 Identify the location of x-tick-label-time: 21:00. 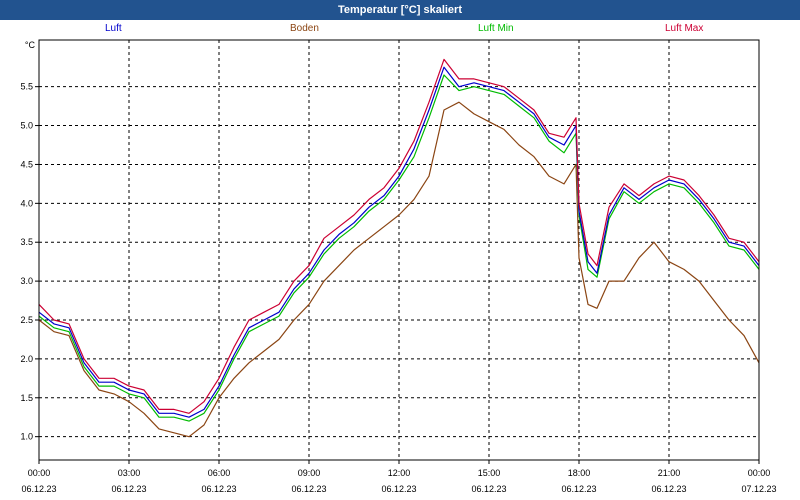
(669, 473).